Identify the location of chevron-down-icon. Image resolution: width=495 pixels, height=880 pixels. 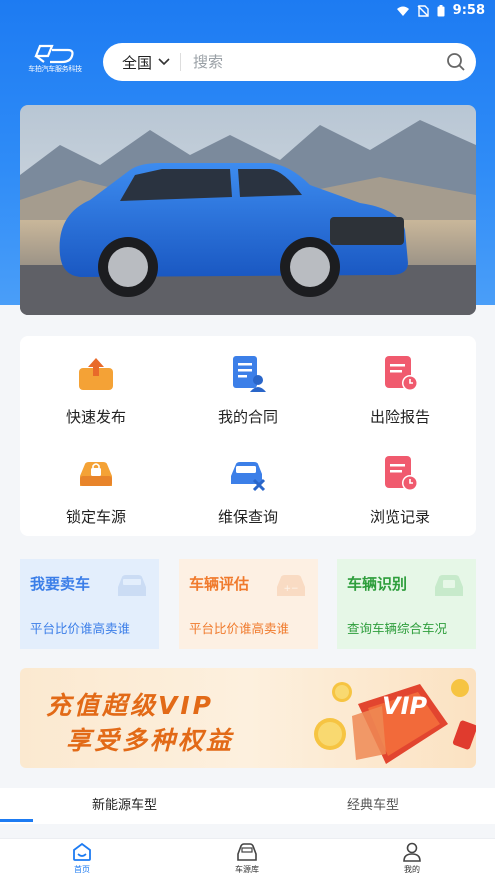
(164, 62).